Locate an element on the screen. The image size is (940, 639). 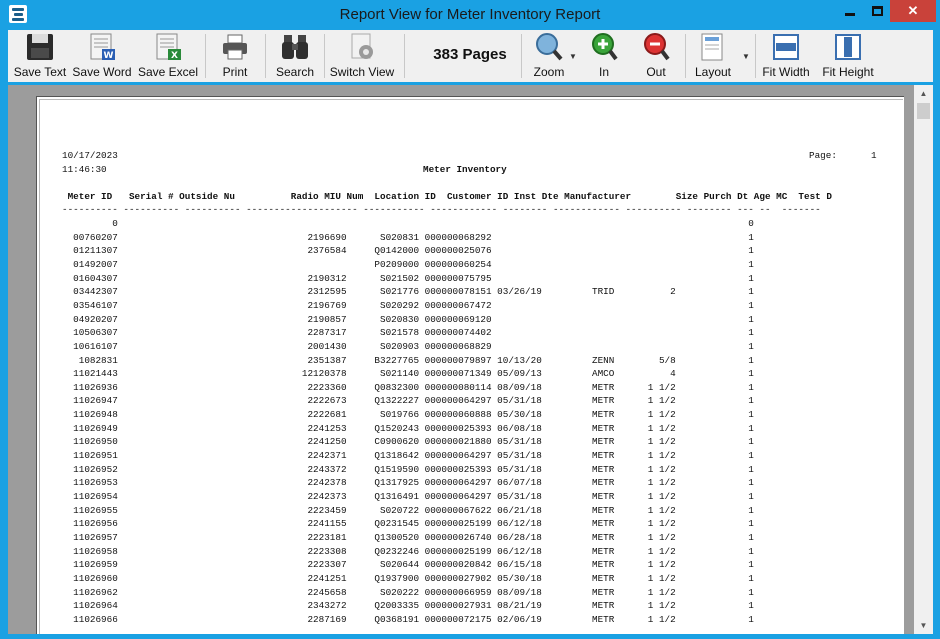
save-text-button: Save Text is located at coordinates (40, 56).